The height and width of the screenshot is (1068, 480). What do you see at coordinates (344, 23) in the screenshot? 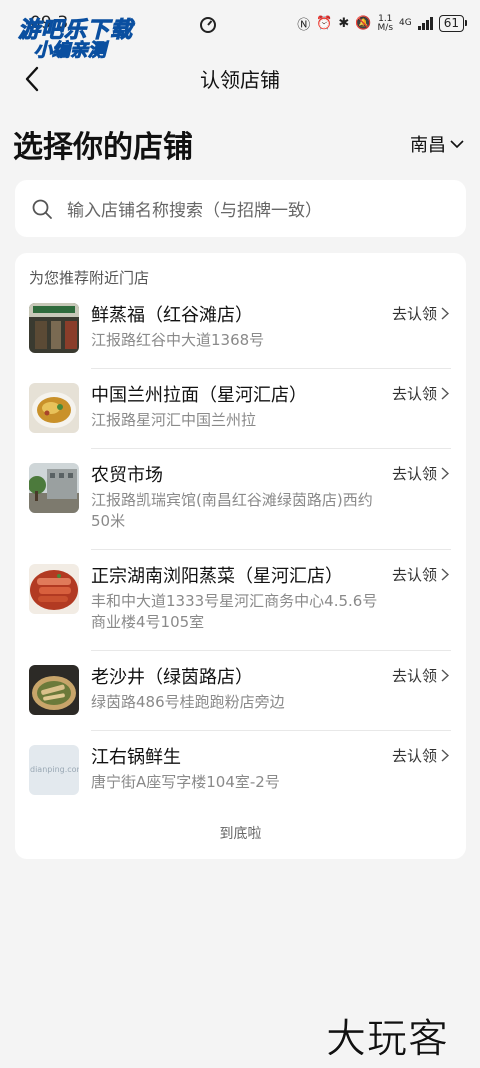
I see `bluetooth-icon: ✱` at bounding box center [344, 23].